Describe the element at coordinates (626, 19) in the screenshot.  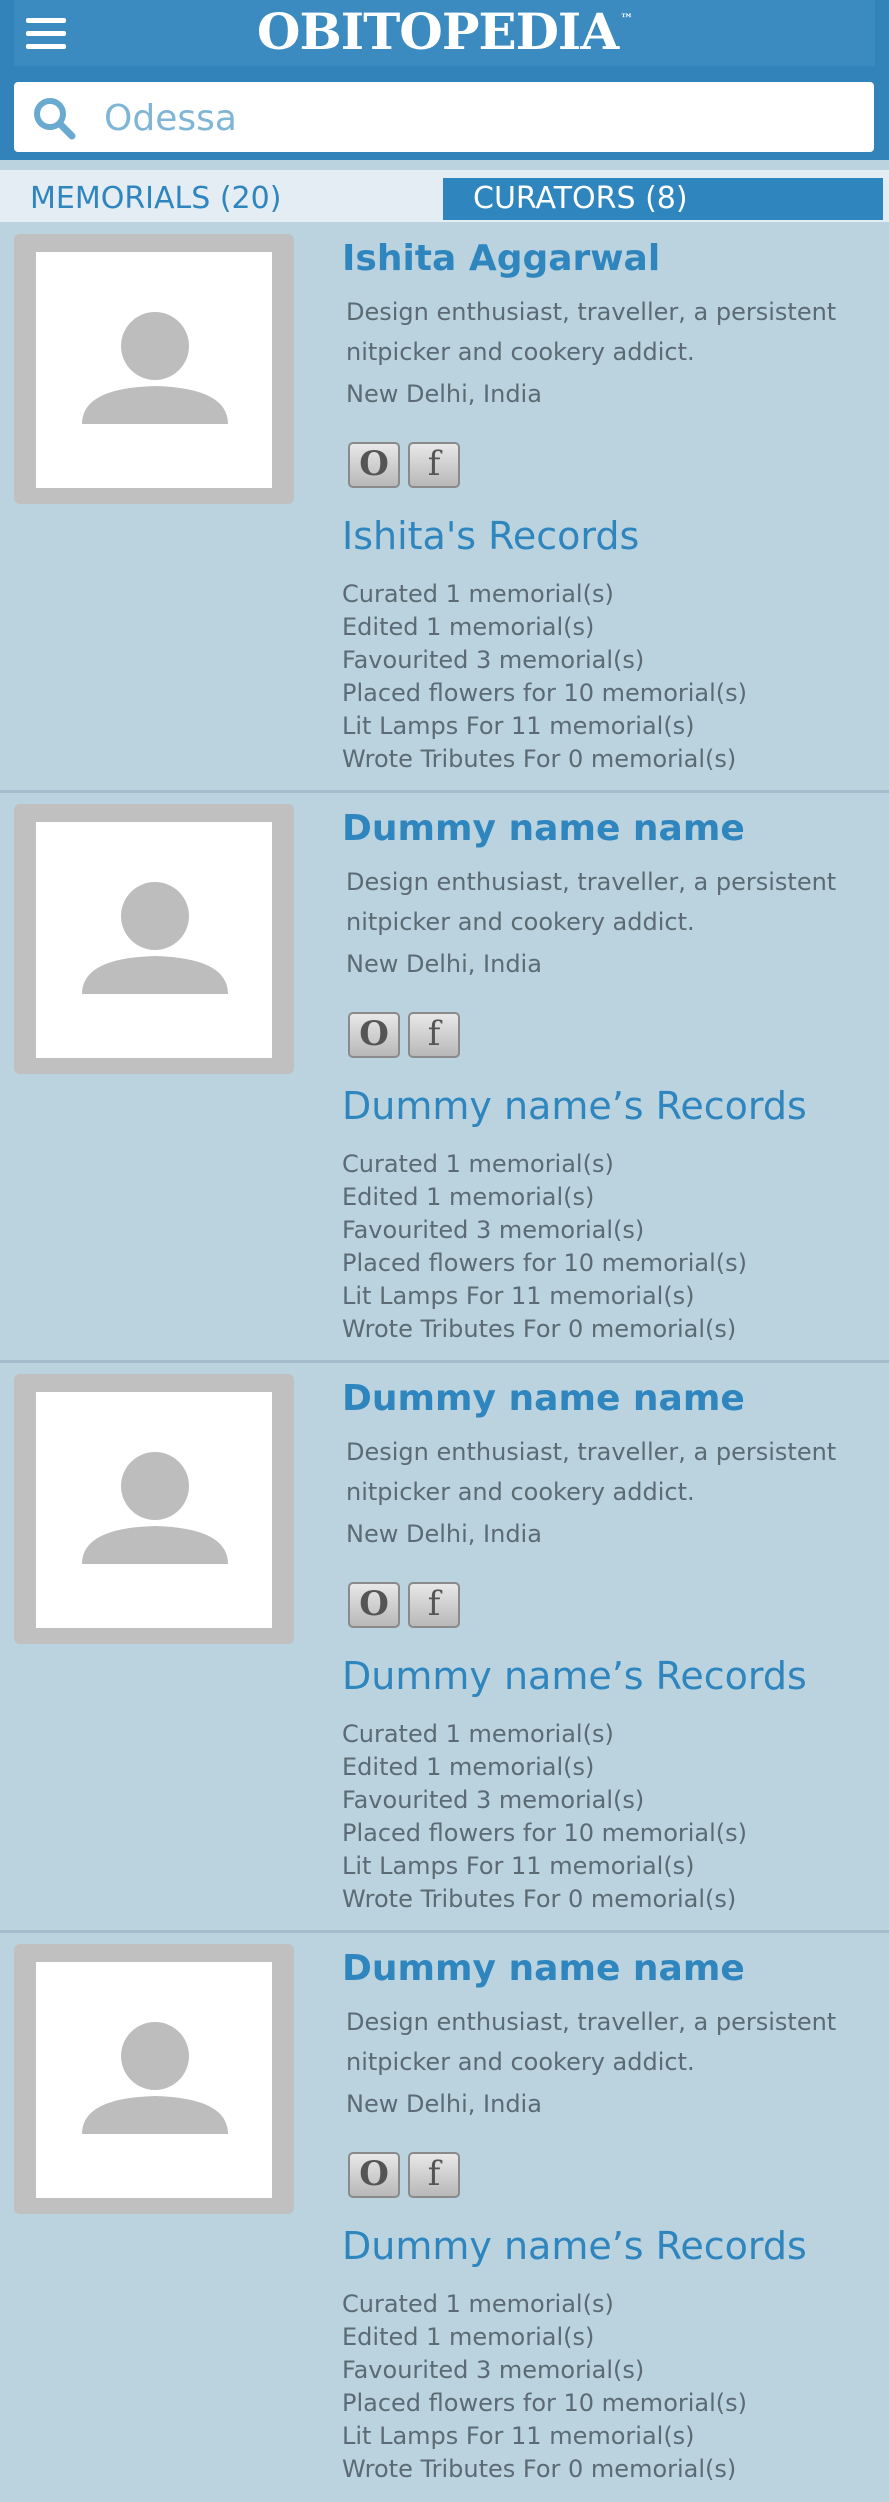
I see `trademark-symbol: ™` at that location.